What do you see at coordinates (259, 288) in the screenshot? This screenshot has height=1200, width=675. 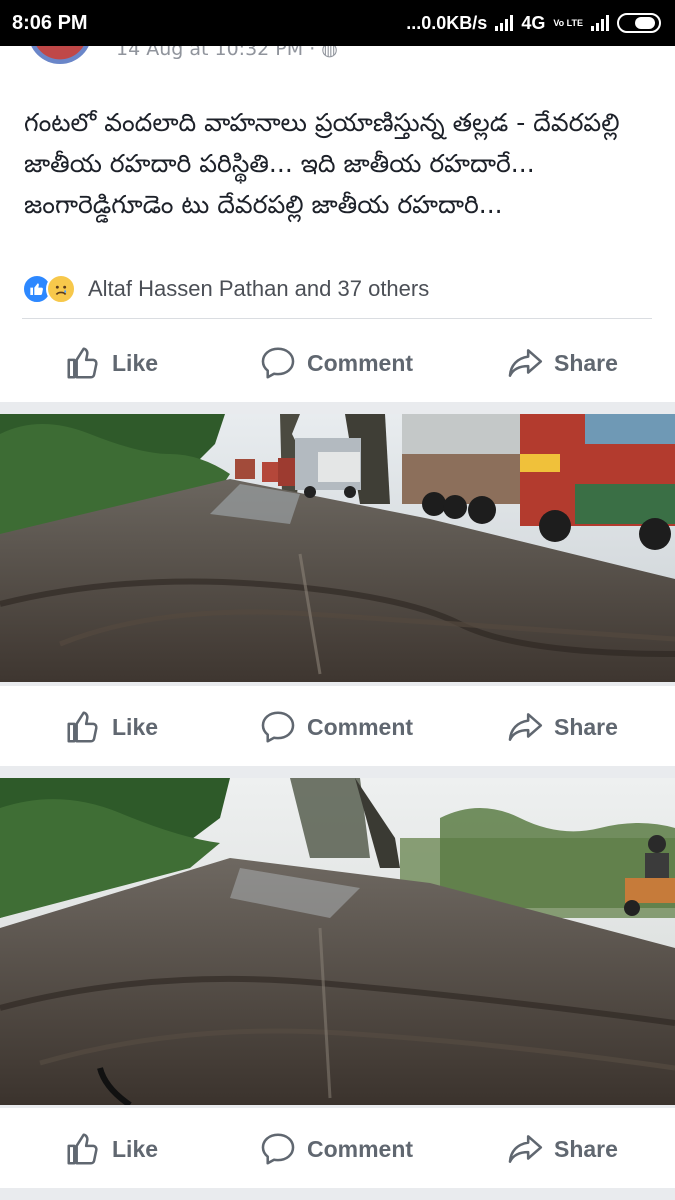 I see `reaction-names: Altaf Hassen Pathan and 37 others` at bounding box center [259, 288].